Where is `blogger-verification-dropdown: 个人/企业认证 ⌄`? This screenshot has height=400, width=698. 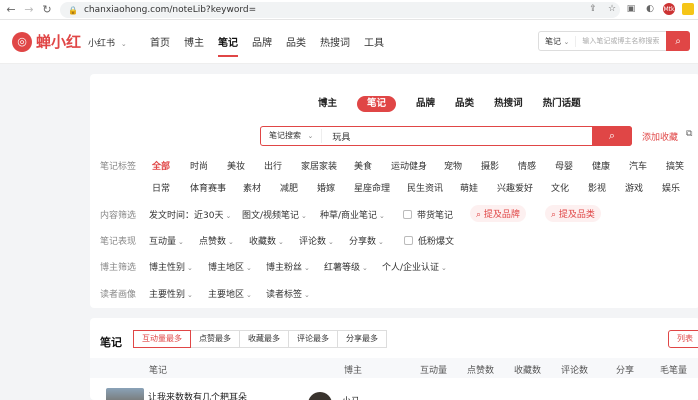 blogger-verification-dropdown: 个人/企业认证 ⌄ is located at coordinates (414, 266).